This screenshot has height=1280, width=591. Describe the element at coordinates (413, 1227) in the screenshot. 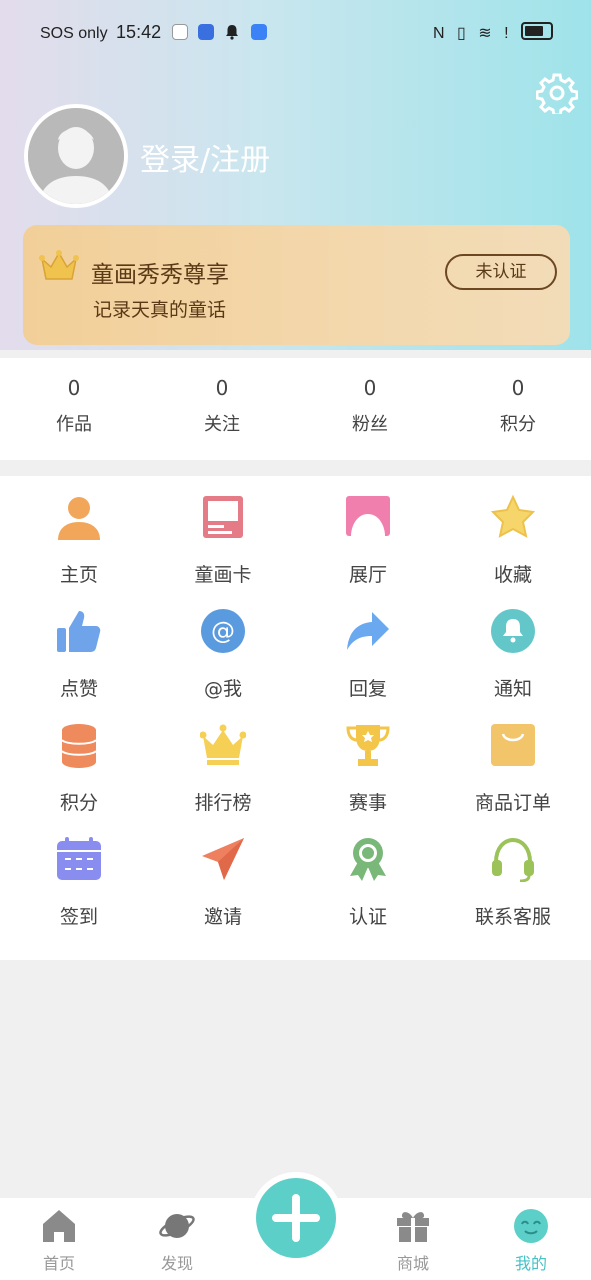

I see `gift-icon` at that location.